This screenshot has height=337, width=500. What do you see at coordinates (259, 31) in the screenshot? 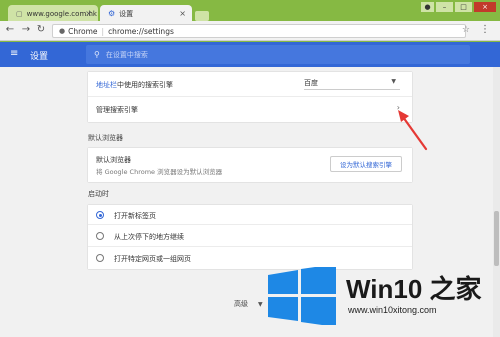
I see `address-bar: ● Chrome | chrome://settings` at bounding box center [259, 31].